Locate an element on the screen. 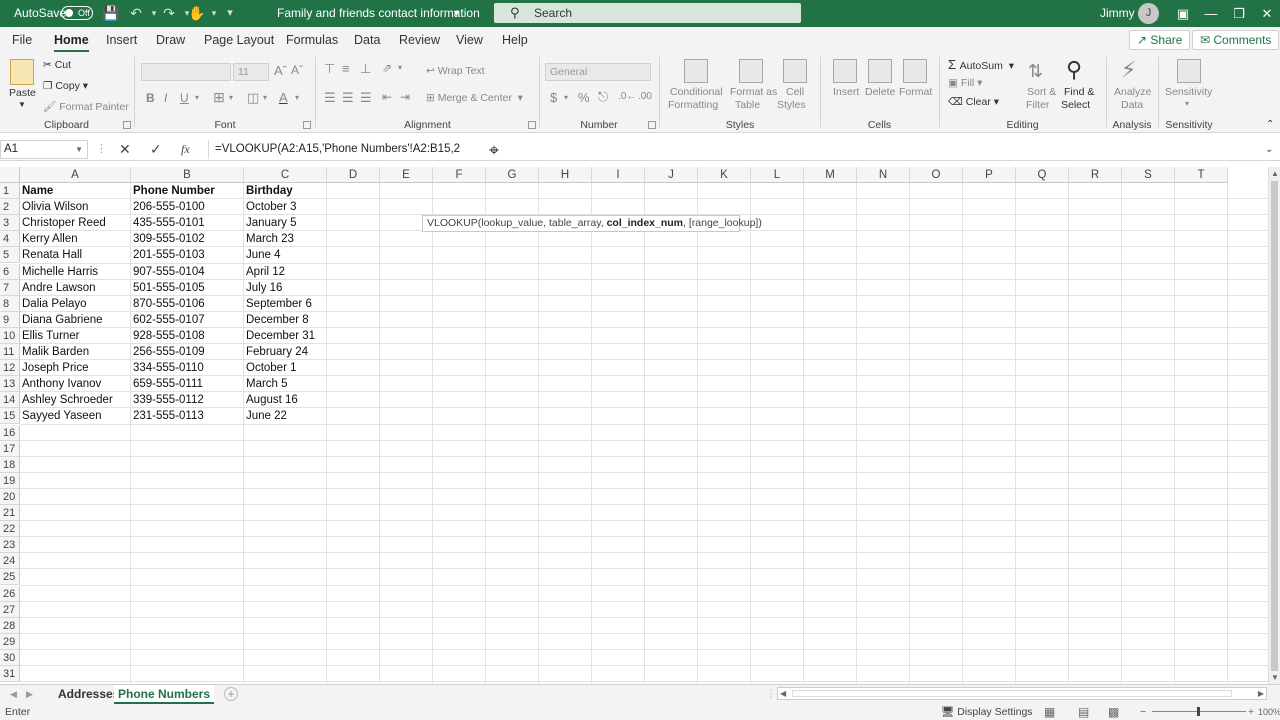  font-launcher-icon is located at coordinates (307, 125).